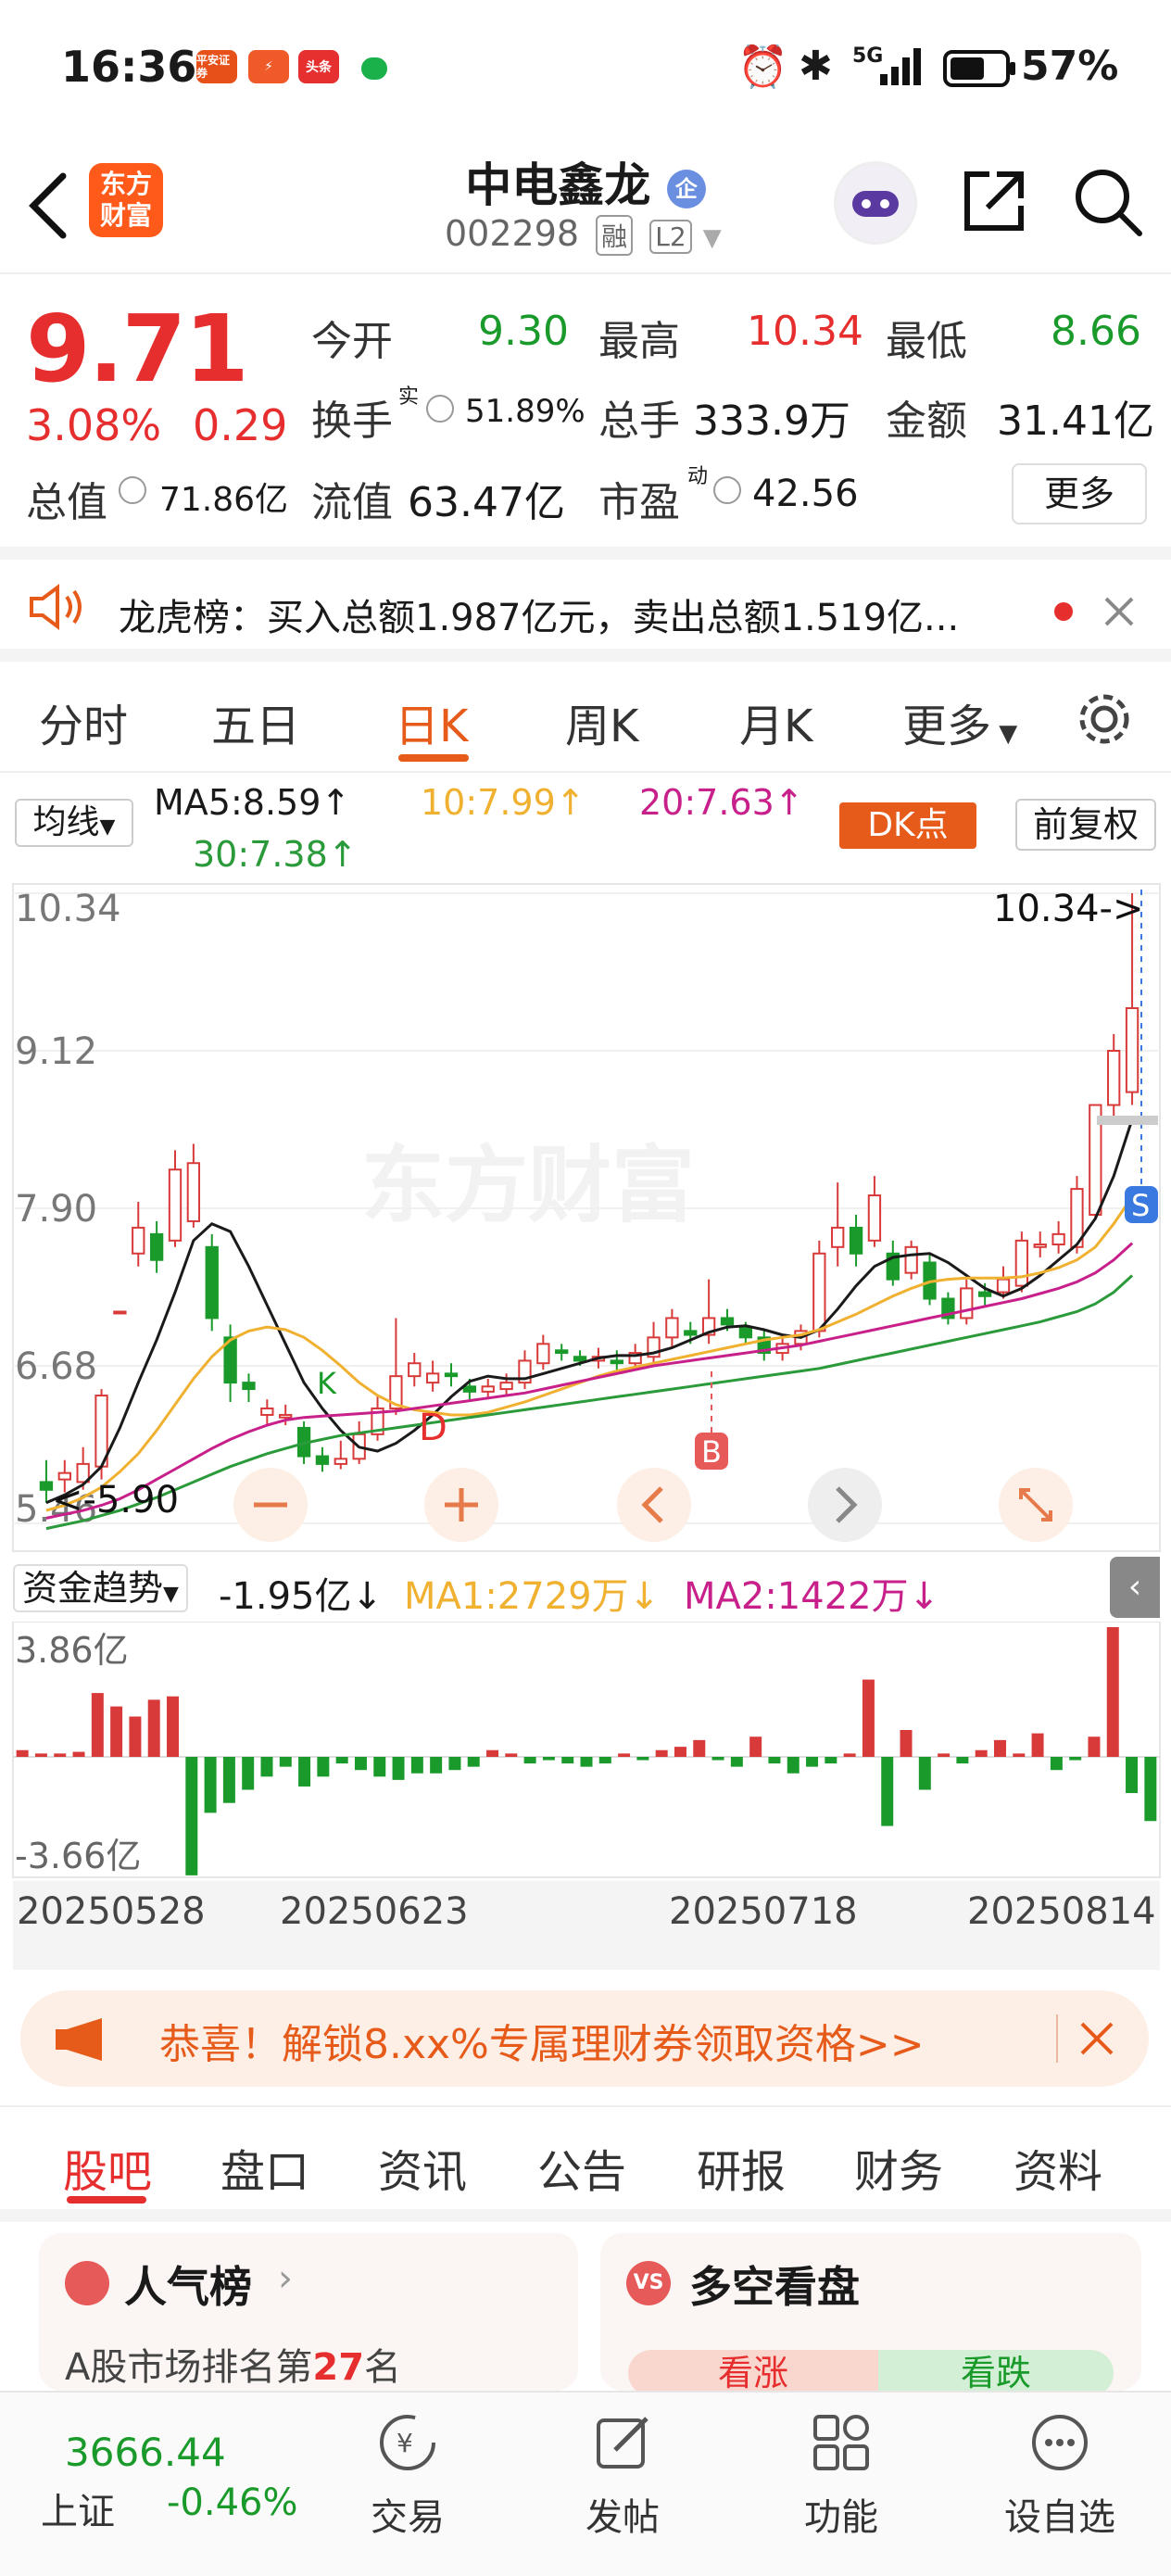 The image size is (1171, 2576). I want to click on pe-label: 市盈, so click(639, 503).